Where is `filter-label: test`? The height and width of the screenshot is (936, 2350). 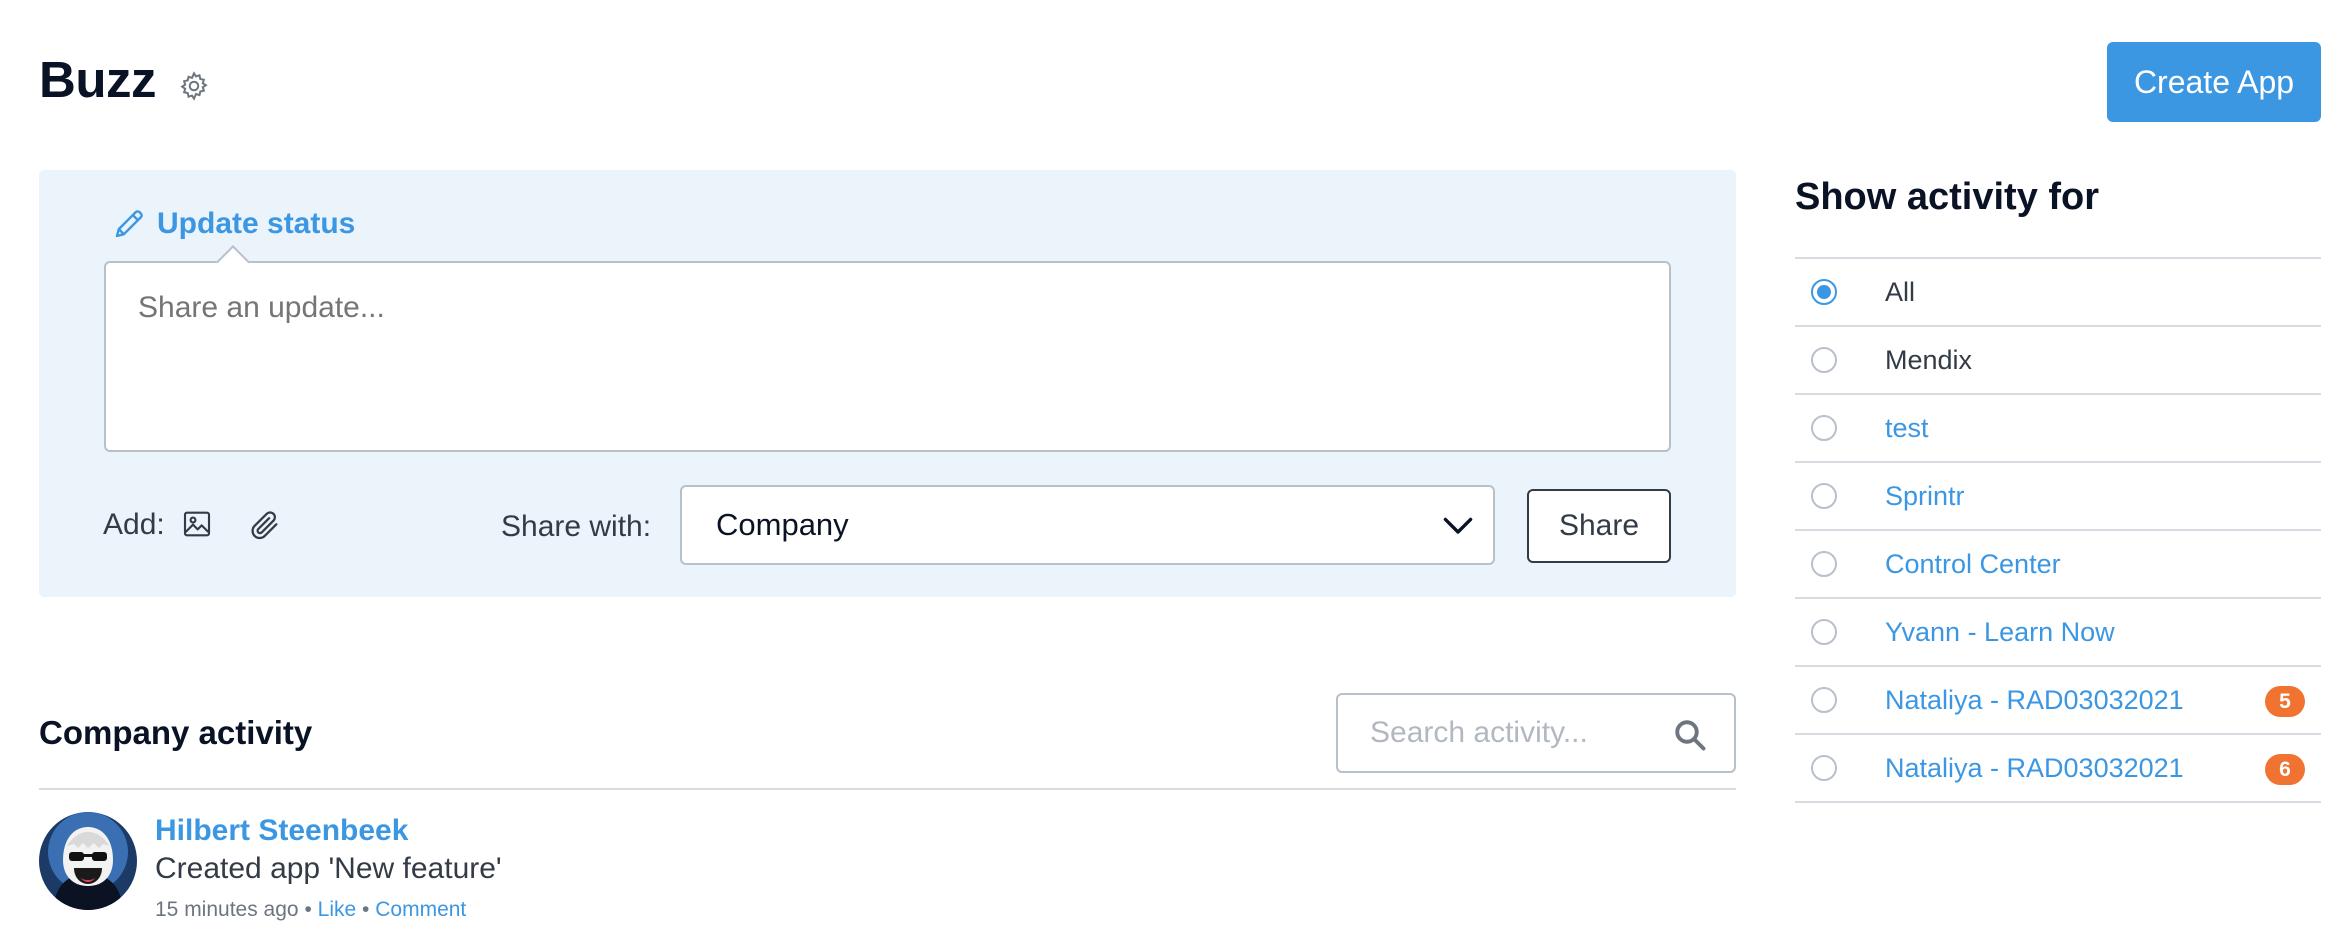
filter-label: test is located at coordinates (1907, 428).